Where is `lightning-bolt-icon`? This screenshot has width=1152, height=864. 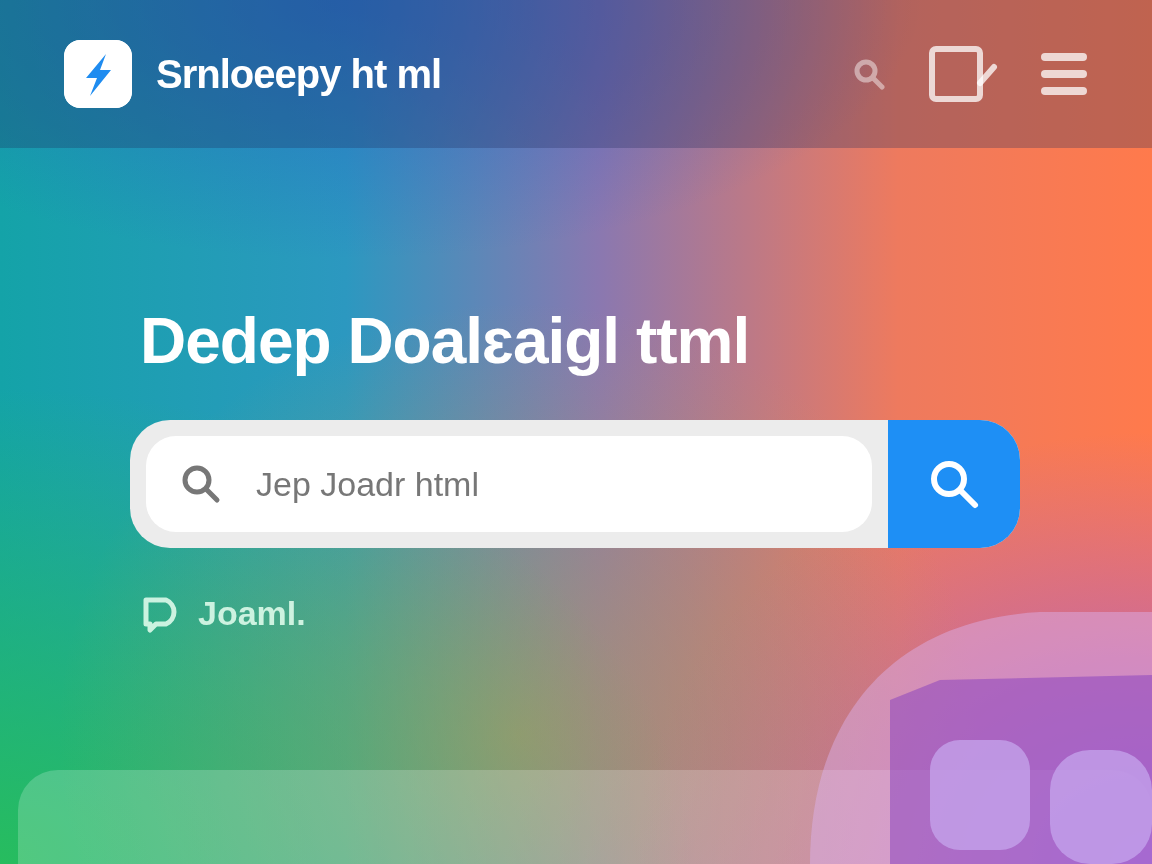 lightning-bolt-icon is located at coordinates (98, 74).